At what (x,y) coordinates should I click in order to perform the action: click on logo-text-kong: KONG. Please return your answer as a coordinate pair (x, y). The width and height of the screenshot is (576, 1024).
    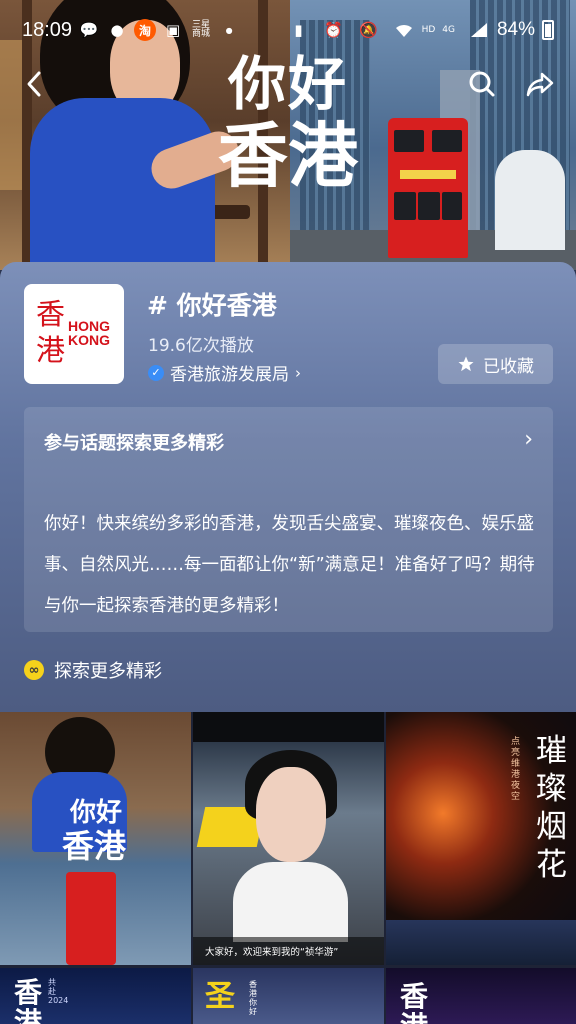
    Looking at the image, I should click on (89, 340).